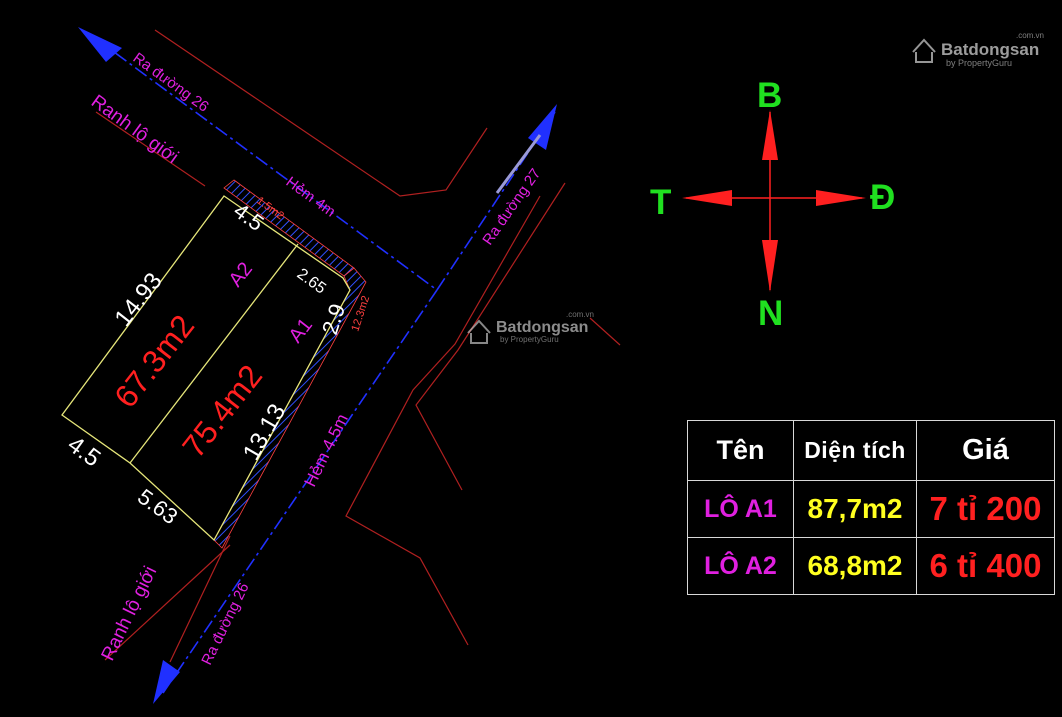 This screenshot has width=1062, height=717. I want to click on dim-bottom-left: 4.5, so click(83, 451).